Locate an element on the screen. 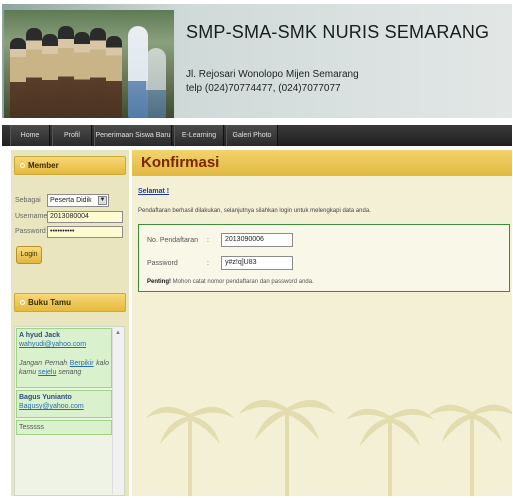 The height and width of the screenshot is (498, 513). msg-link: sejelu is located at coordinates (47, 372).